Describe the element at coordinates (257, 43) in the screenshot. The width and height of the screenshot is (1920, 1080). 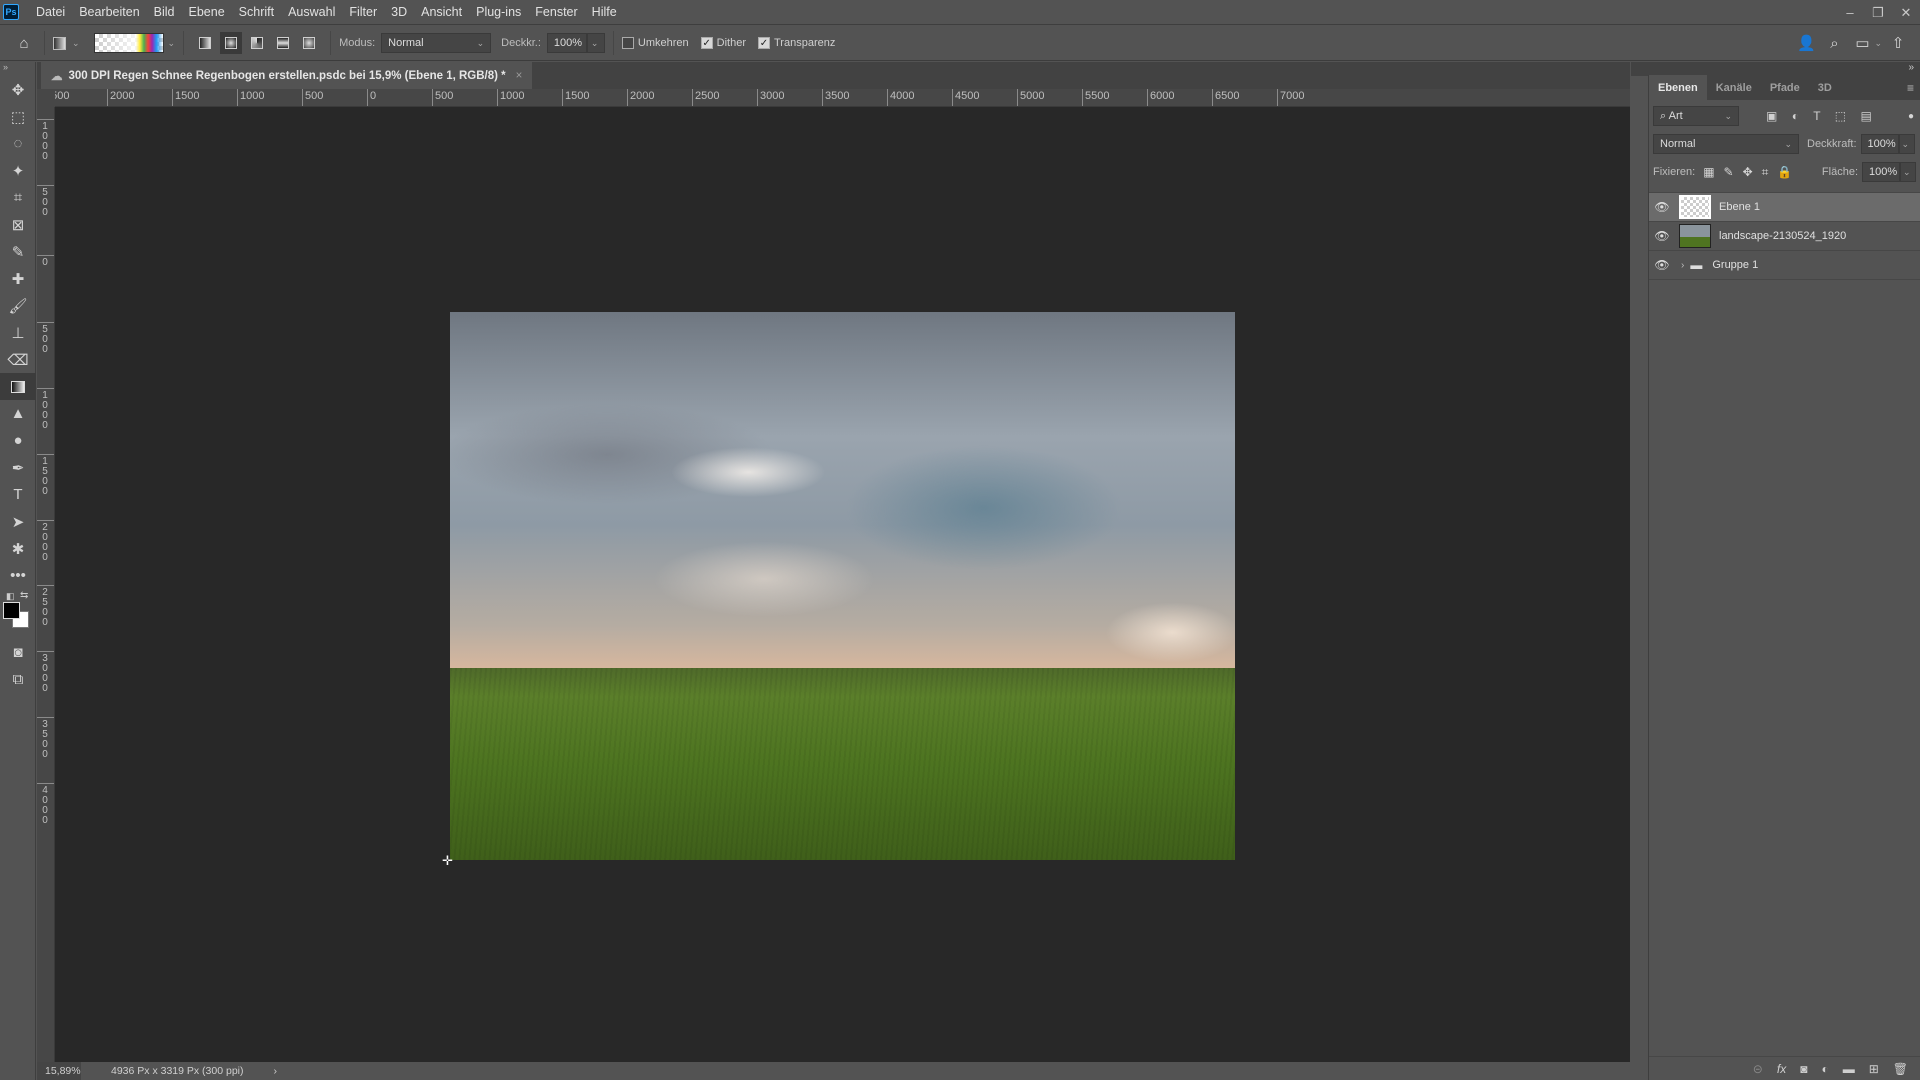
I see `angle-gradient-button` at that location.